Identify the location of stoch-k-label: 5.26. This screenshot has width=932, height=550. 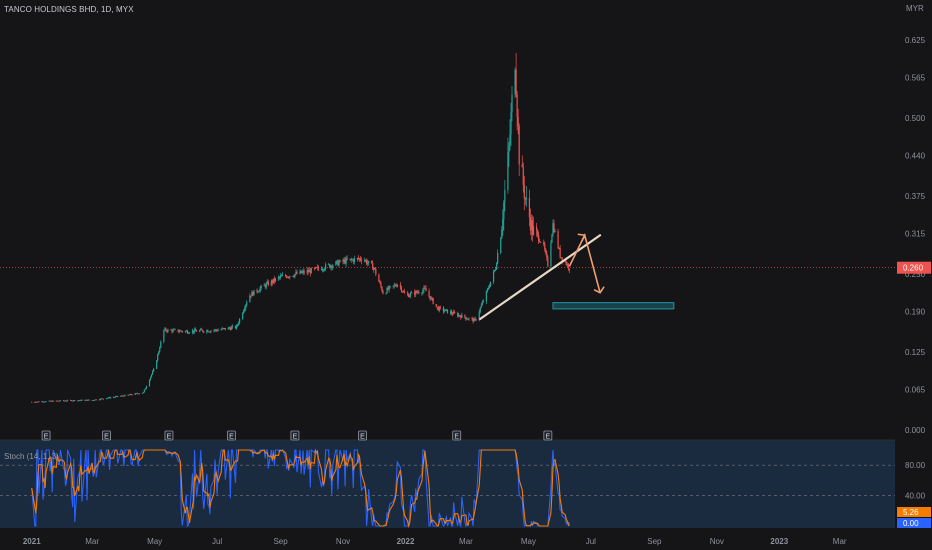
(911, 512).